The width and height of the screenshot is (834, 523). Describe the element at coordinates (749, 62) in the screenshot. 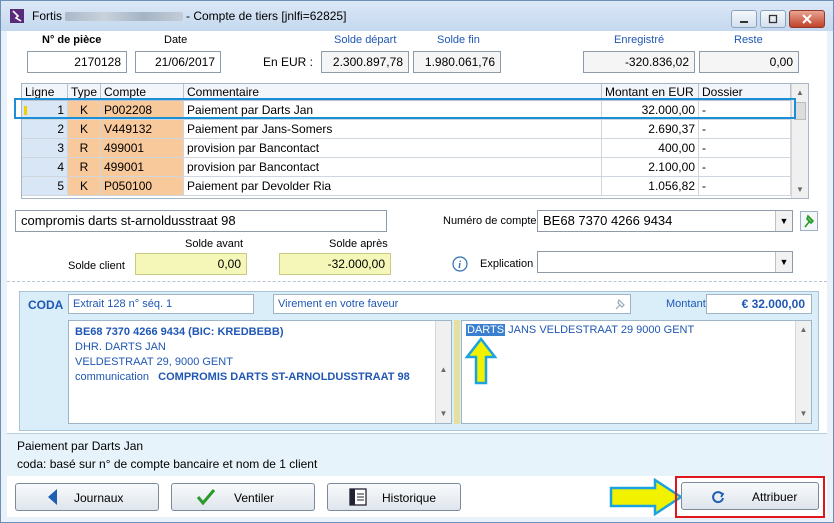

I see `reste-field: 0,00` at that location.